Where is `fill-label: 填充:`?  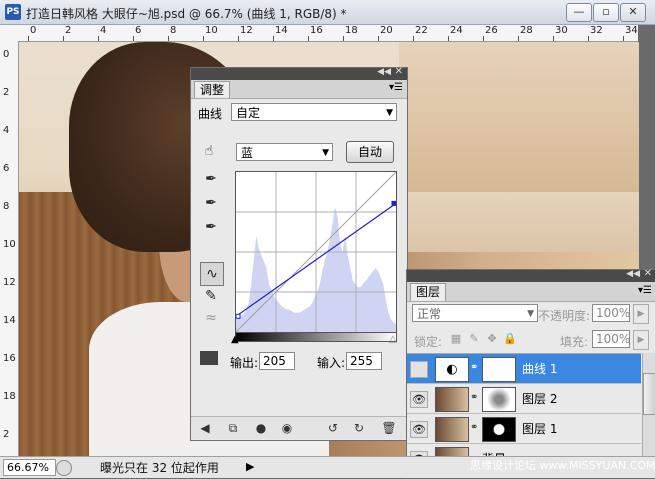 fill-label: 填充: is located at coordinates (574, 342).